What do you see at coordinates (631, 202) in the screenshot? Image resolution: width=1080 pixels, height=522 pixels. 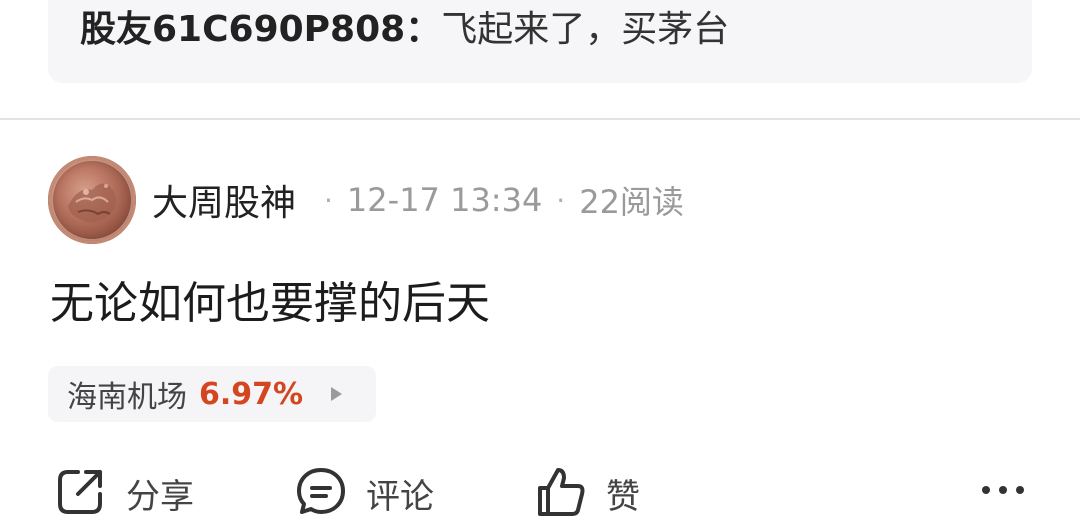 I see `read-count: 22阅读` at bounding box center [631, 202].